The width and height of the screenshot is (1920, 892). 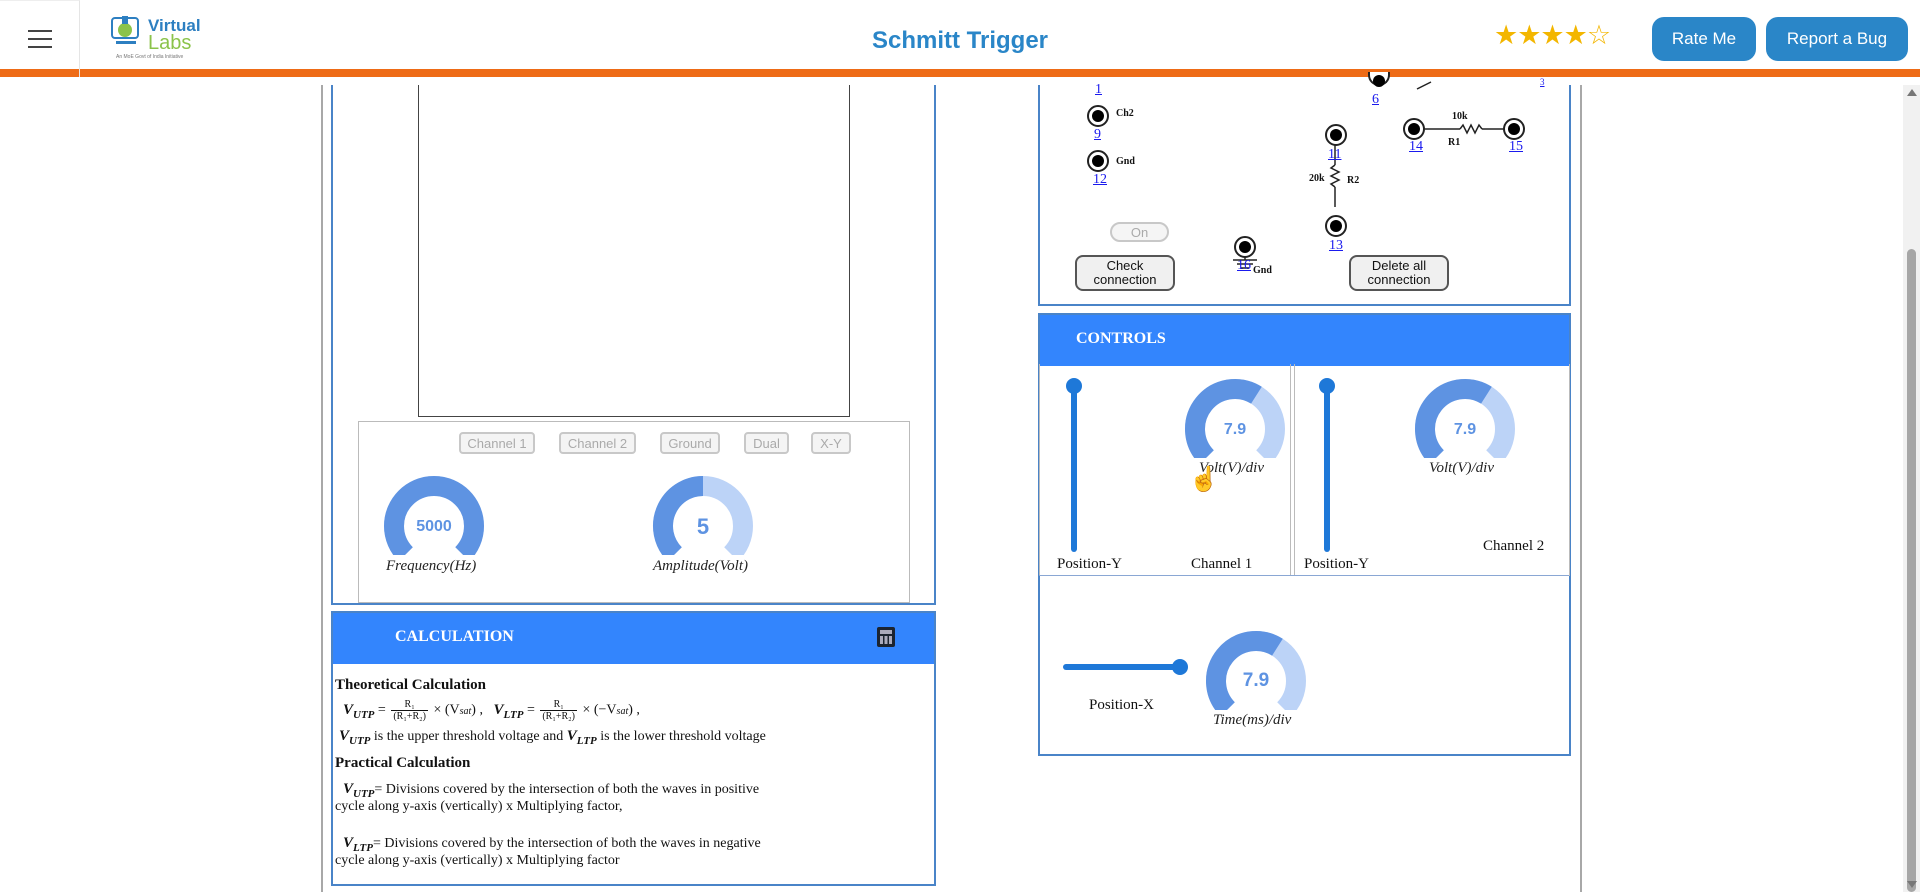 I want to click on amplitude-value: 5, so click(x=703, y=526).